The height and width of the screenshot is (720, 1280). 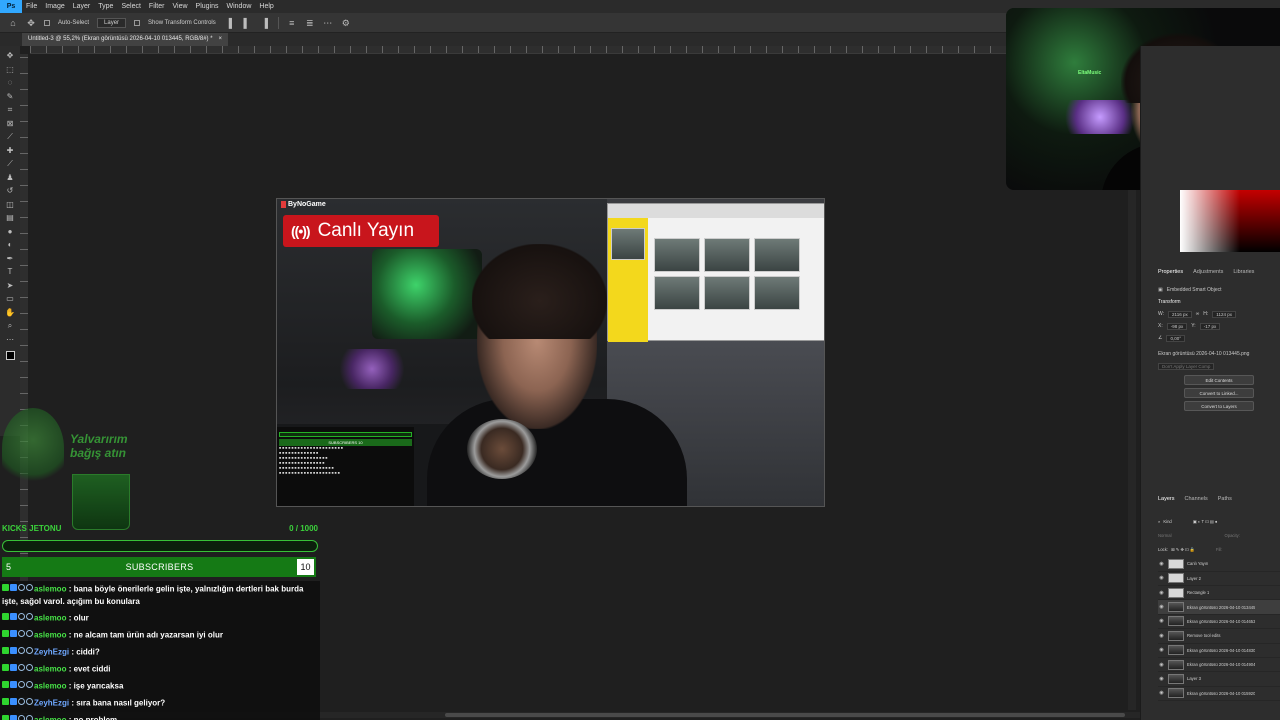 What do you see at coordinates (1219, 622) in the screenshot?
I see `layer-row: ◉ Ekran görüntüsü 2026-04-10 014653` at bounding box center [1219, 622].